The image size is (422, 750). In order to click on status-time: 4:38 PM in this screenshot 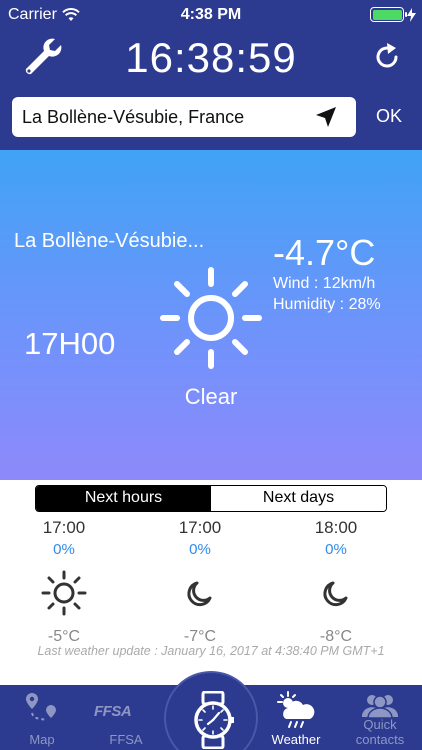, I will do `click(211, 14)`.